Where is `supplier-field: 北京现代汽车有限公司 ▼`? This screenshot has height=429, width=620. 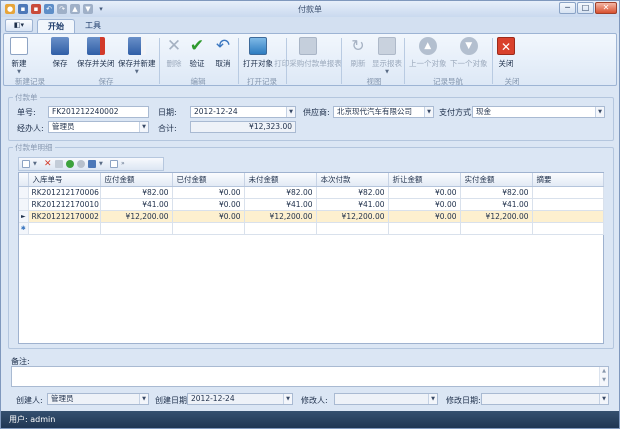
supplier-field: 北京现代汽车有限公司 ▼ is located at coordinates (383, 112).